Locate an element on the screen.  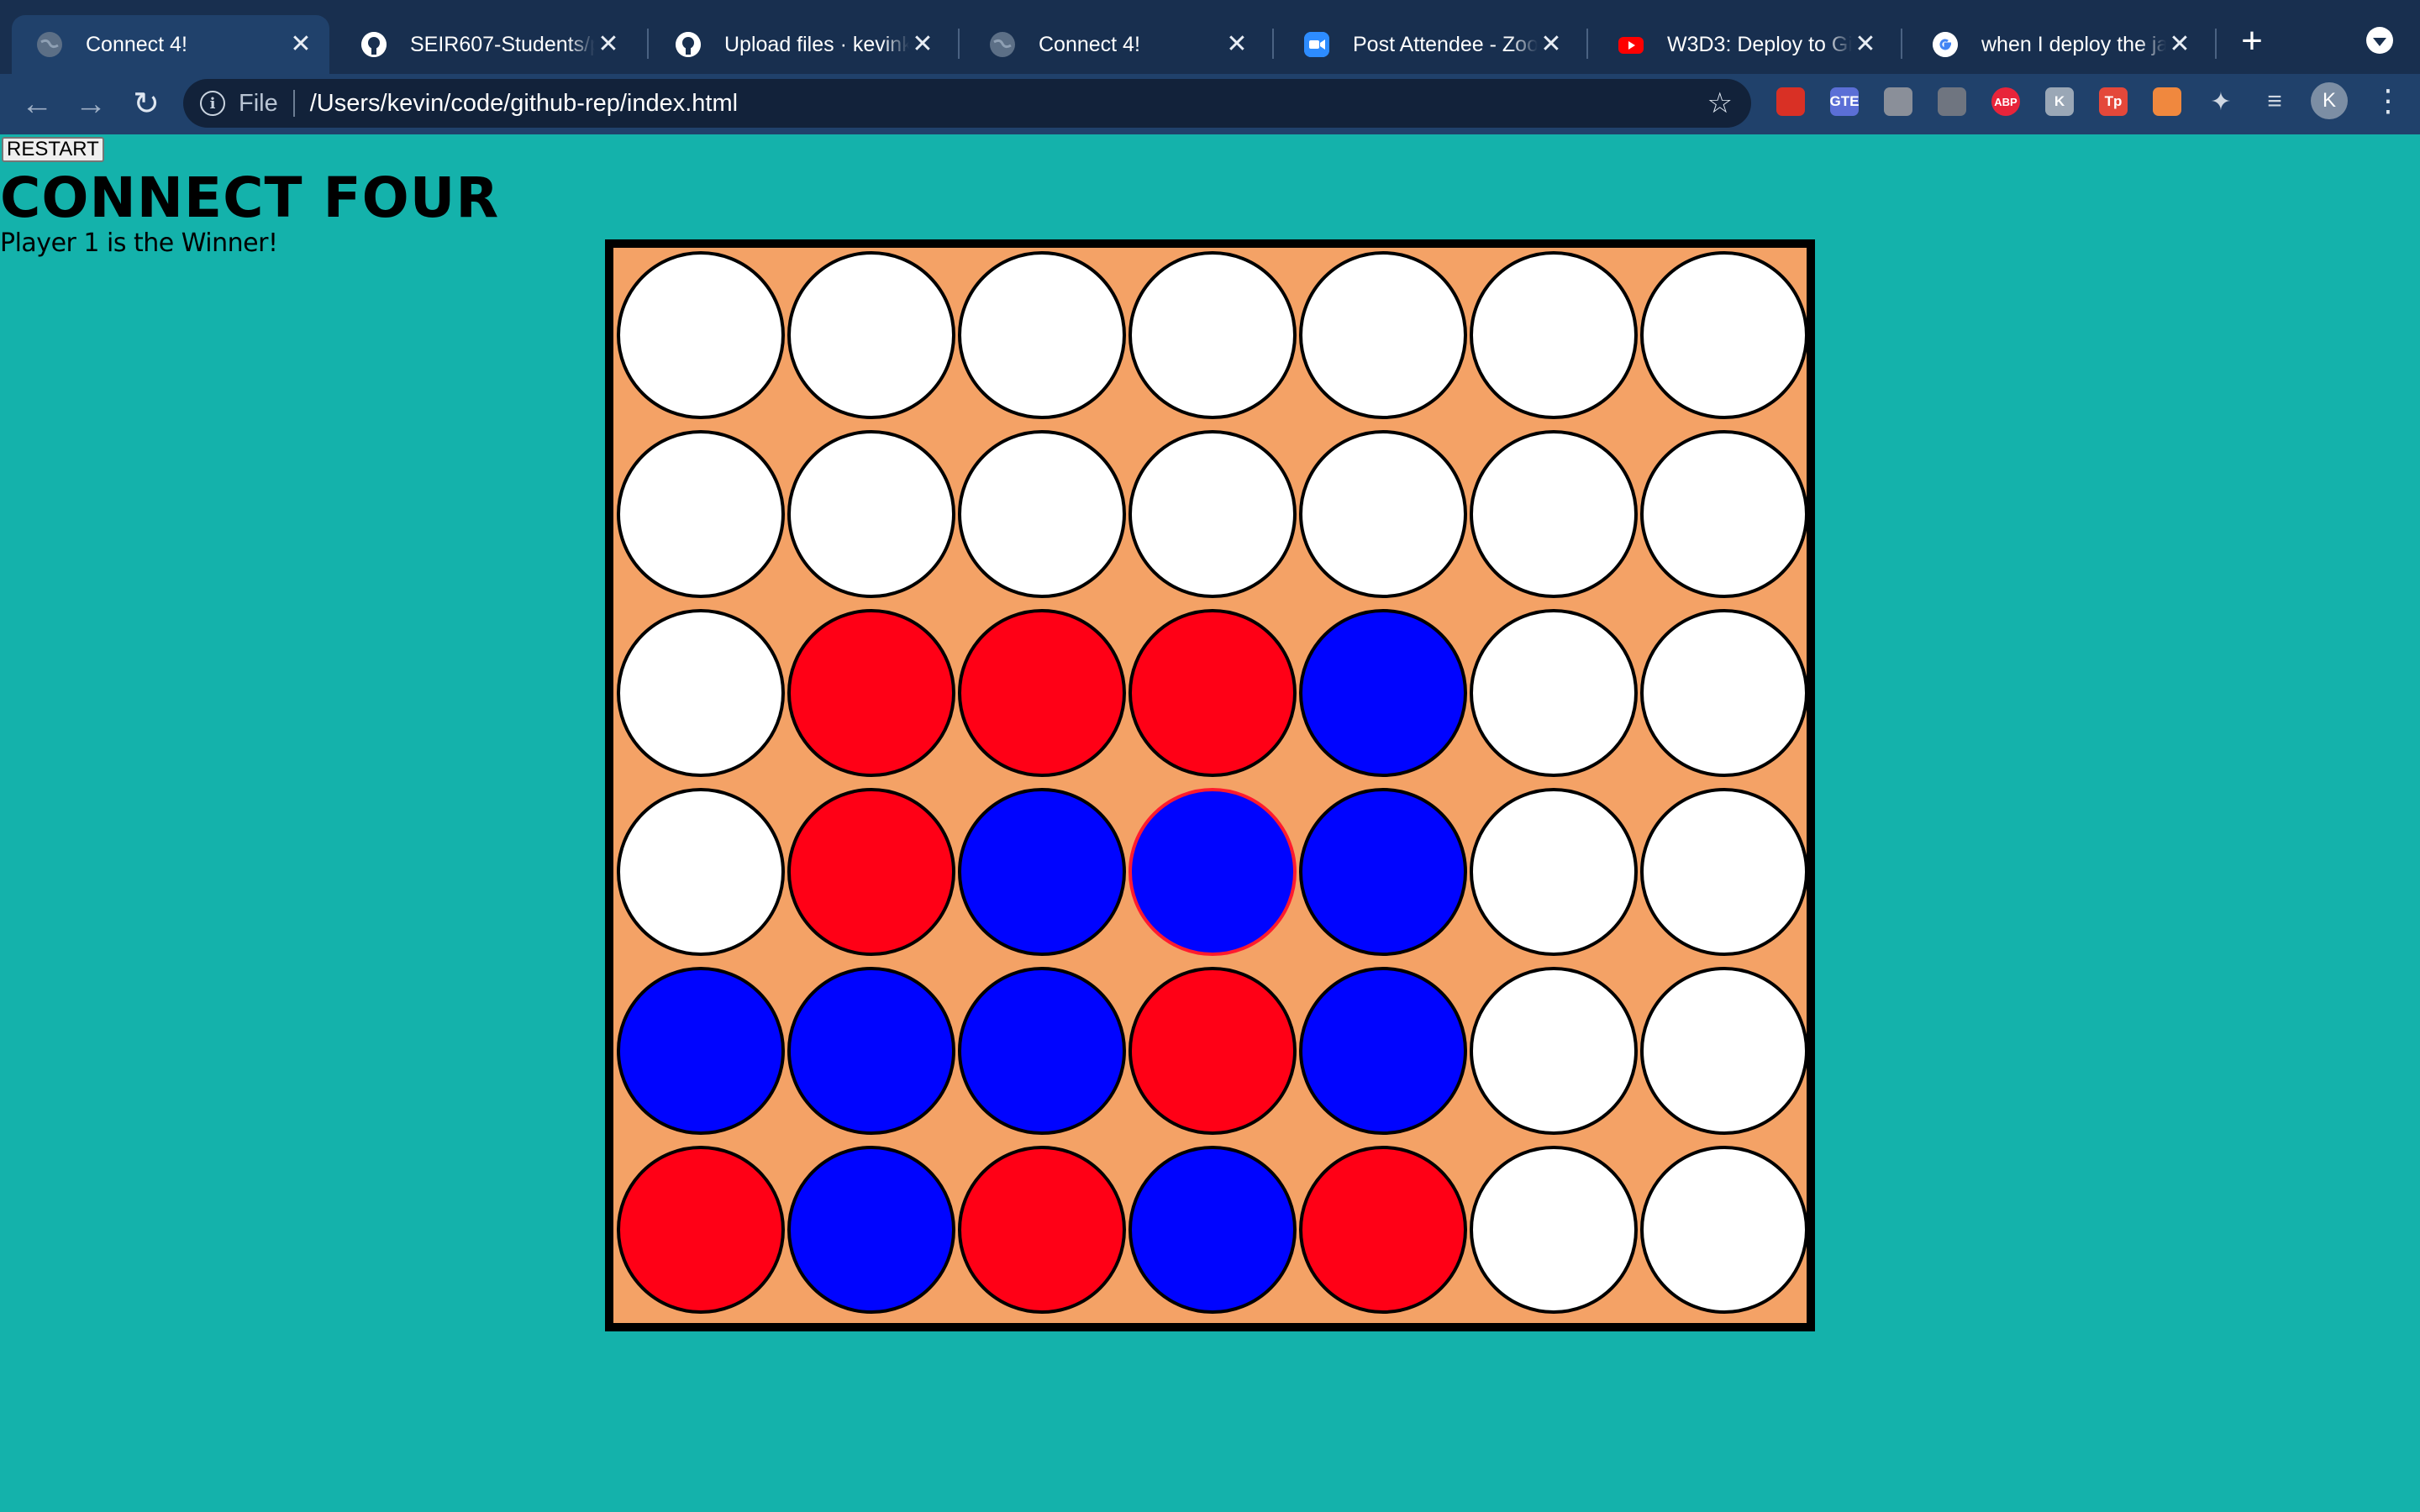
page-title: CONNECT FOUR is located at coordinates (250, 197).